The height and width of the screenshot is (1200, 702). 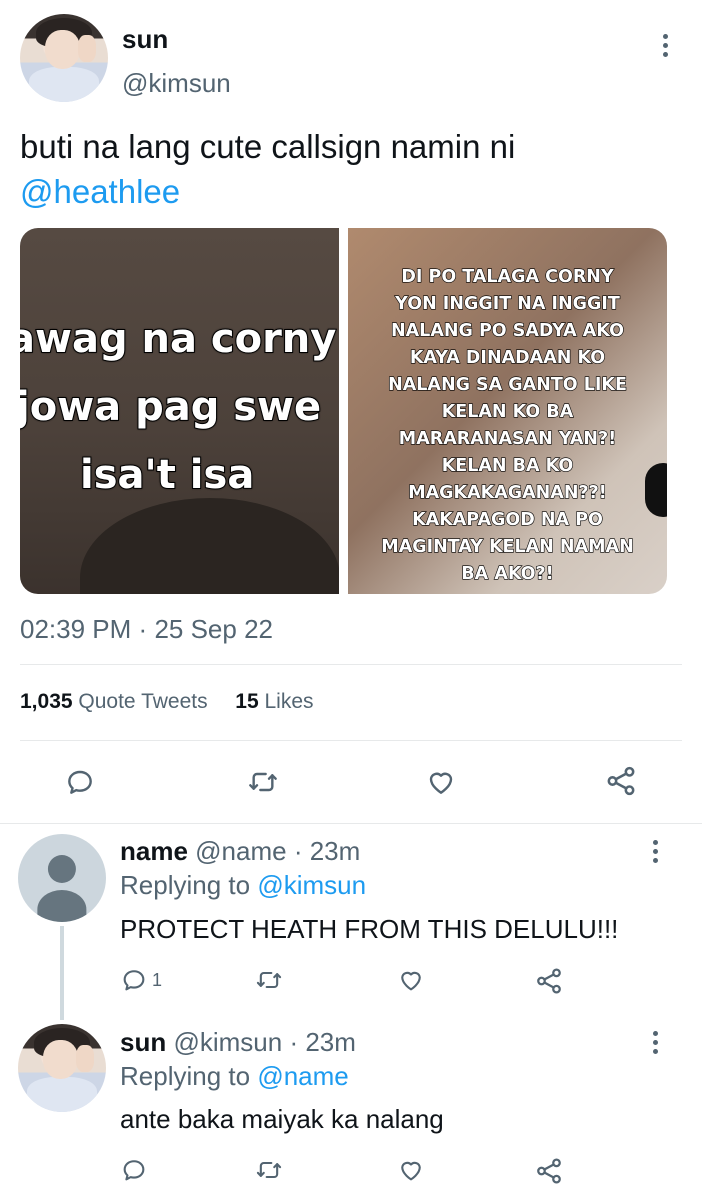 What do you see at coordinates (507, 384) in the screenshot?
I see `media-right-line: NALANG SA GANTO LIKE` at bounding box center [507, 384].